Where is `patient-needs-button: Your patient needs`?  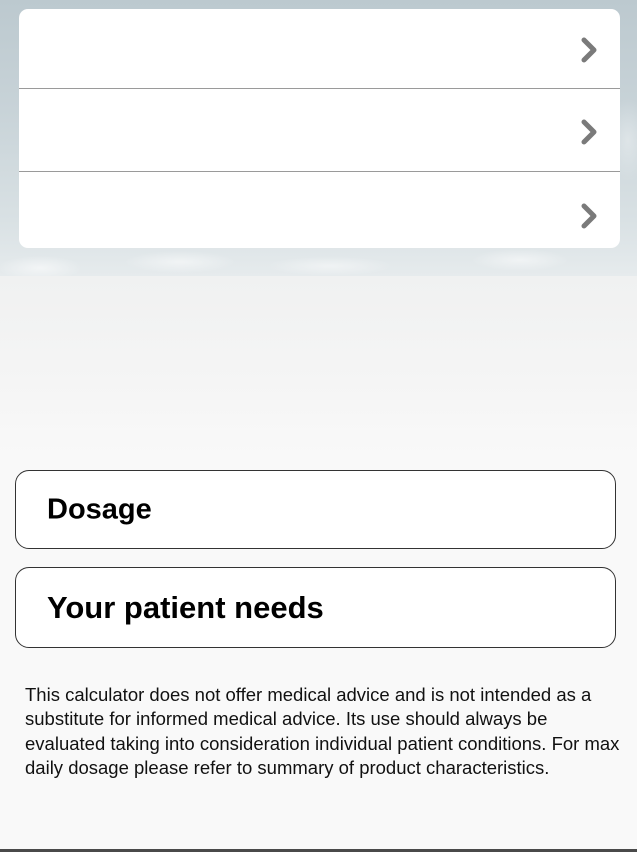 patient-needs-button: Your patient needs is located at coordinates (315, 607).